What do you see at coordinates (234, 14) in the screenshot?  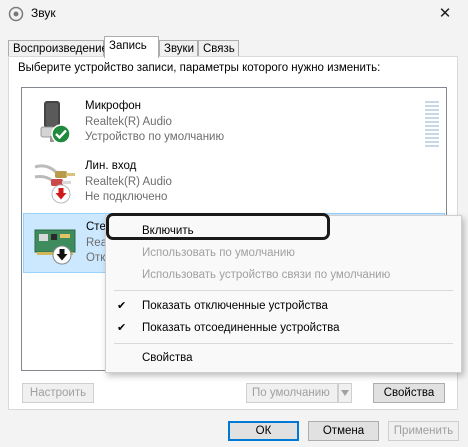 I see `title-bar: Звук ✕` at bounding box center [234, 14].